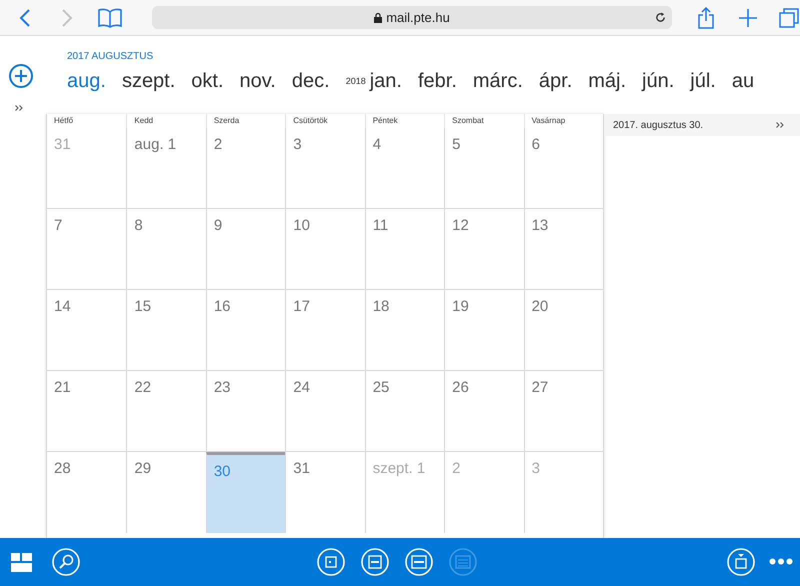 Image resolution: width=800 pixels, height=586 pixels. What do you see at coordinates (780, 125) in the screenshot?
I see `collapse-icon` at bounding box center [780, 125].